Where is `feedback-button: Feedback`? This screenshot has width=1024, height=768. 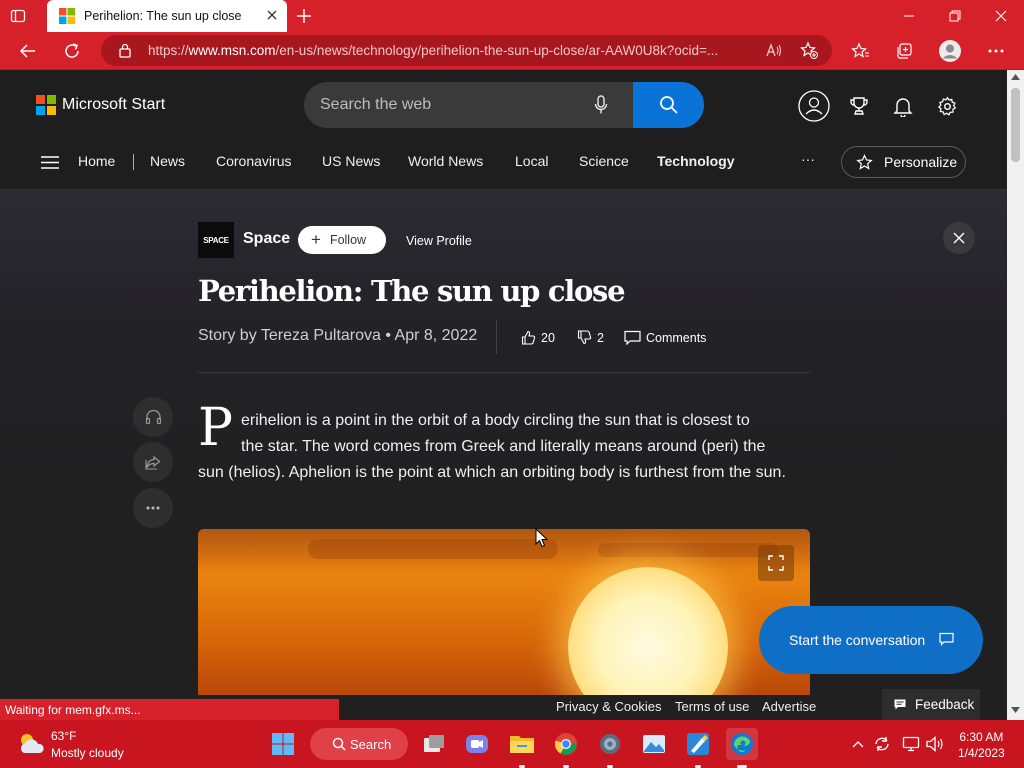 feedback-button: Feedback is located at coordinates (931, 704).